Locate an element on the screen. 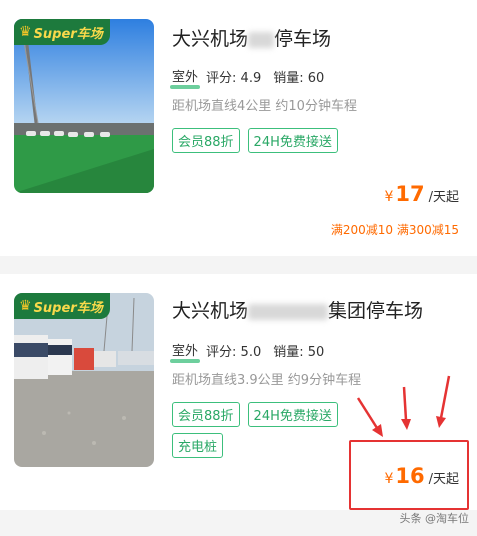 The height and width of the screenshot is (536, 477). annotation-arrowhead-left is located at coordinates (377, 430).